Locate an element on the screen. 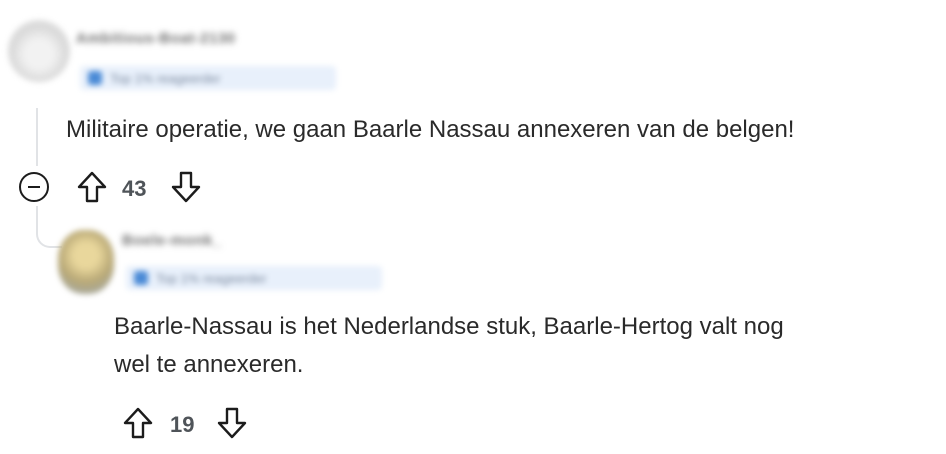 This screenshot has height=454, width=946. thread-branch-line is located at coordinates (49, 227).